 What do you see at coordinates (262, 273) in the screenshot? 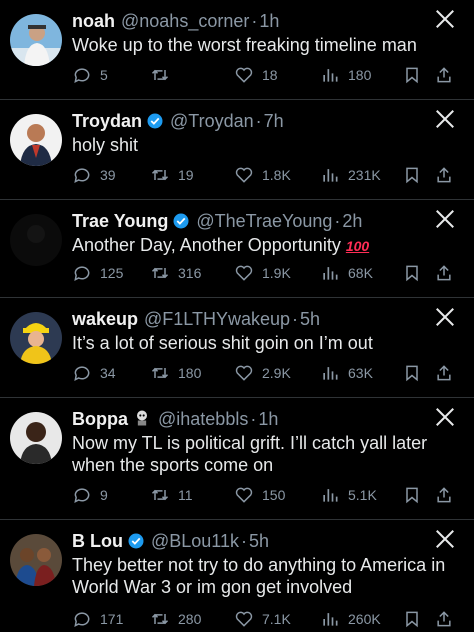
I see `like-button: 1.9K` at bounding box center [262, 273].